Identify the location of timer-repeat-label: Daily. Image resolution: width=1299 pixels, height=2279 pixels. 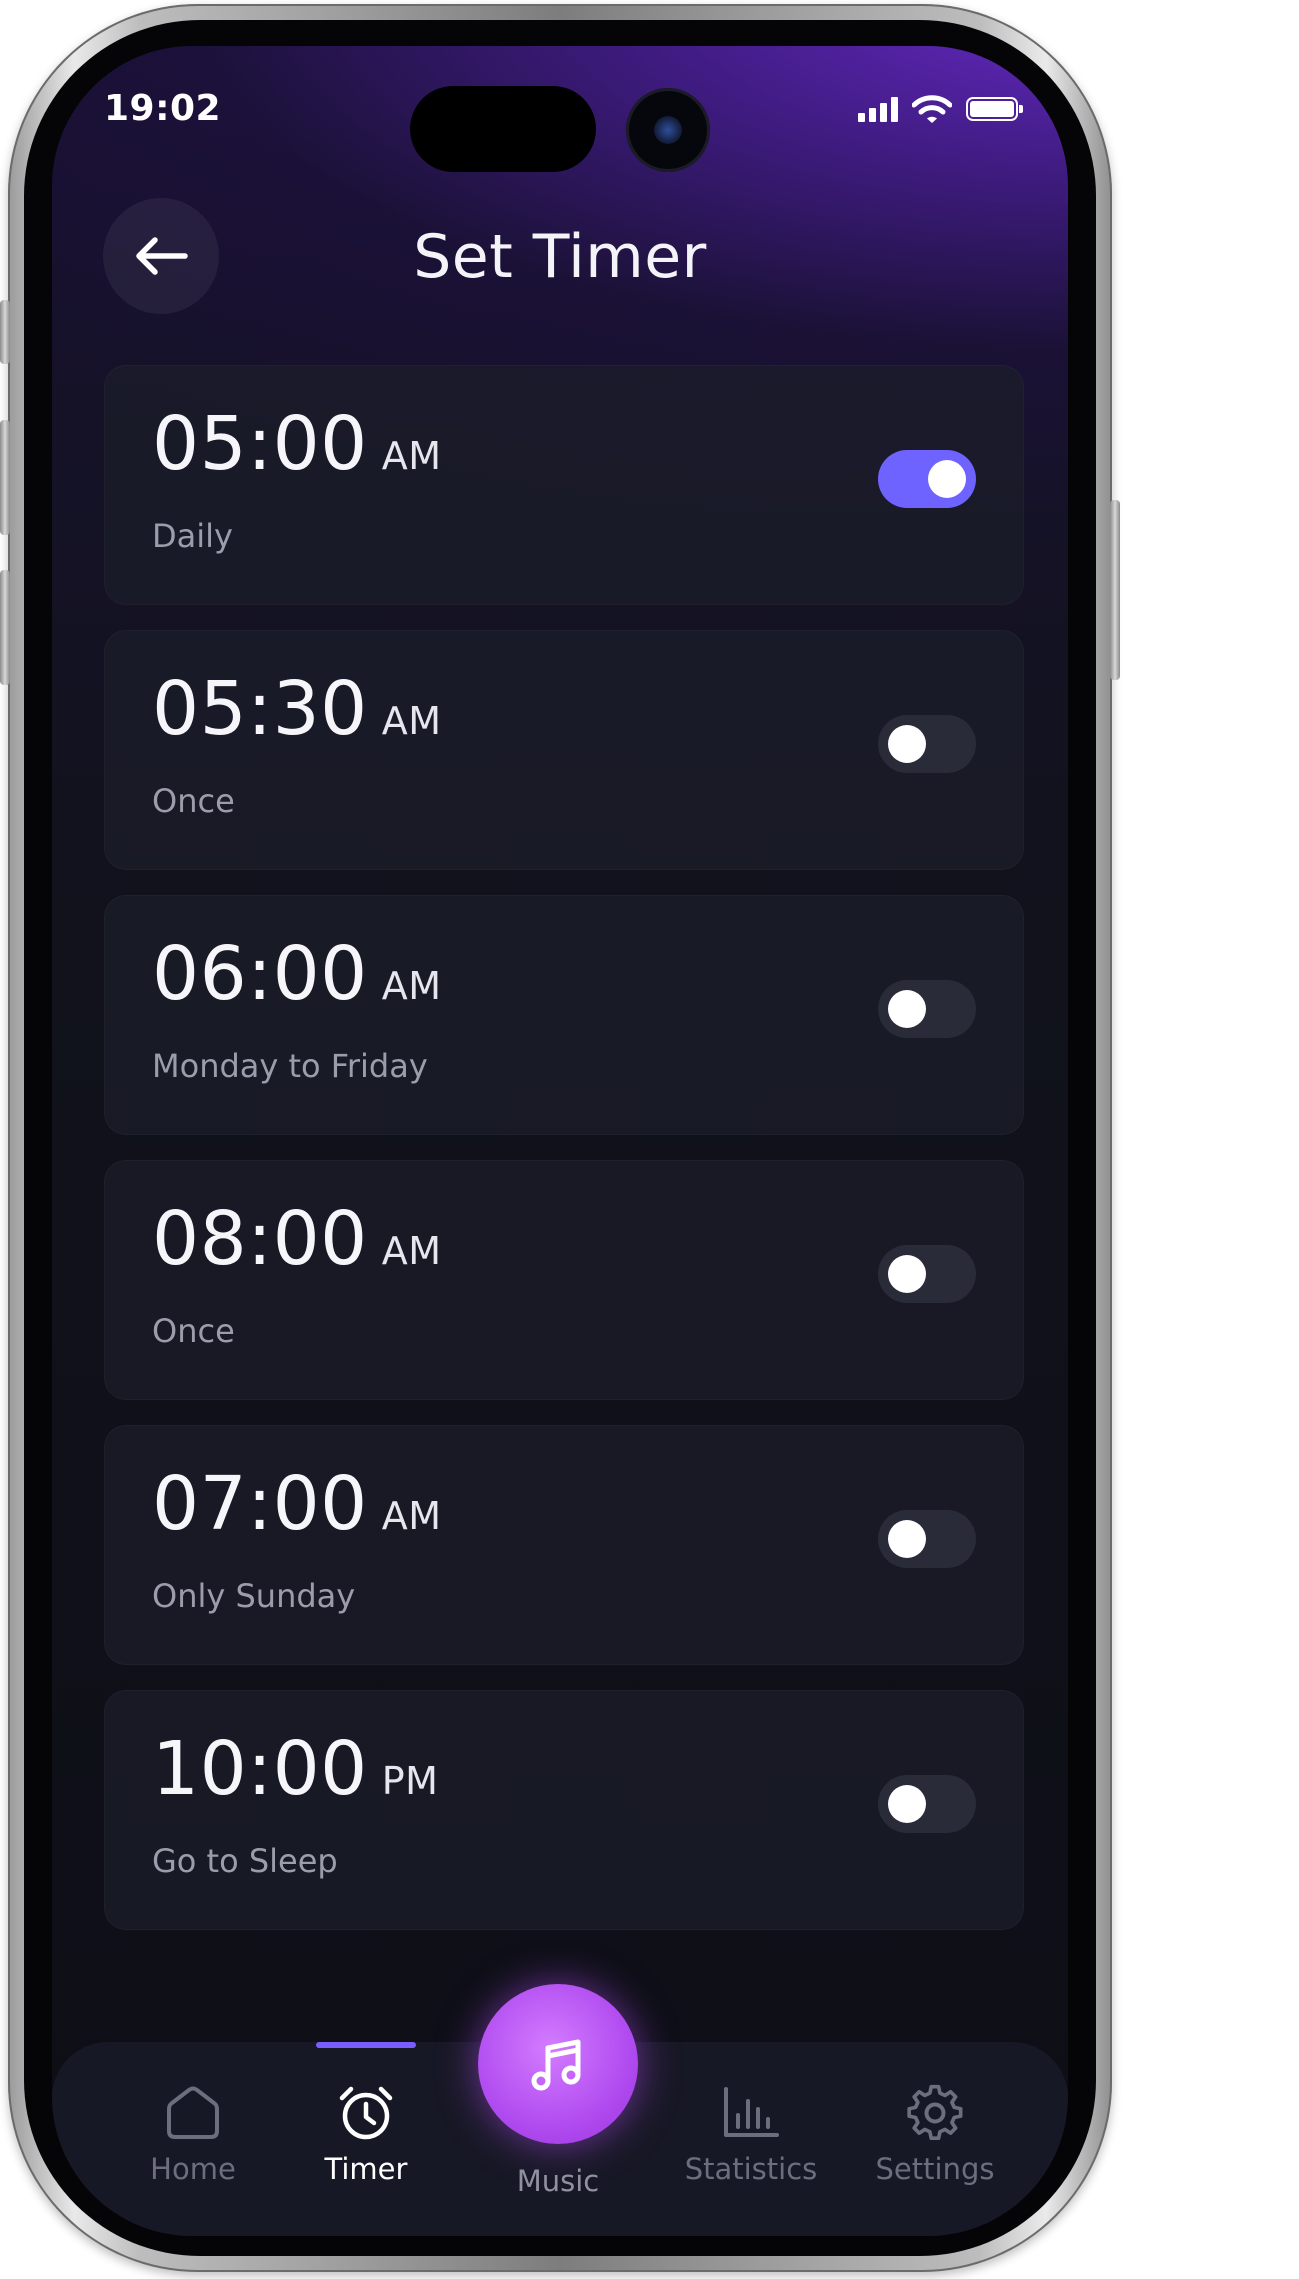
(192, 536).